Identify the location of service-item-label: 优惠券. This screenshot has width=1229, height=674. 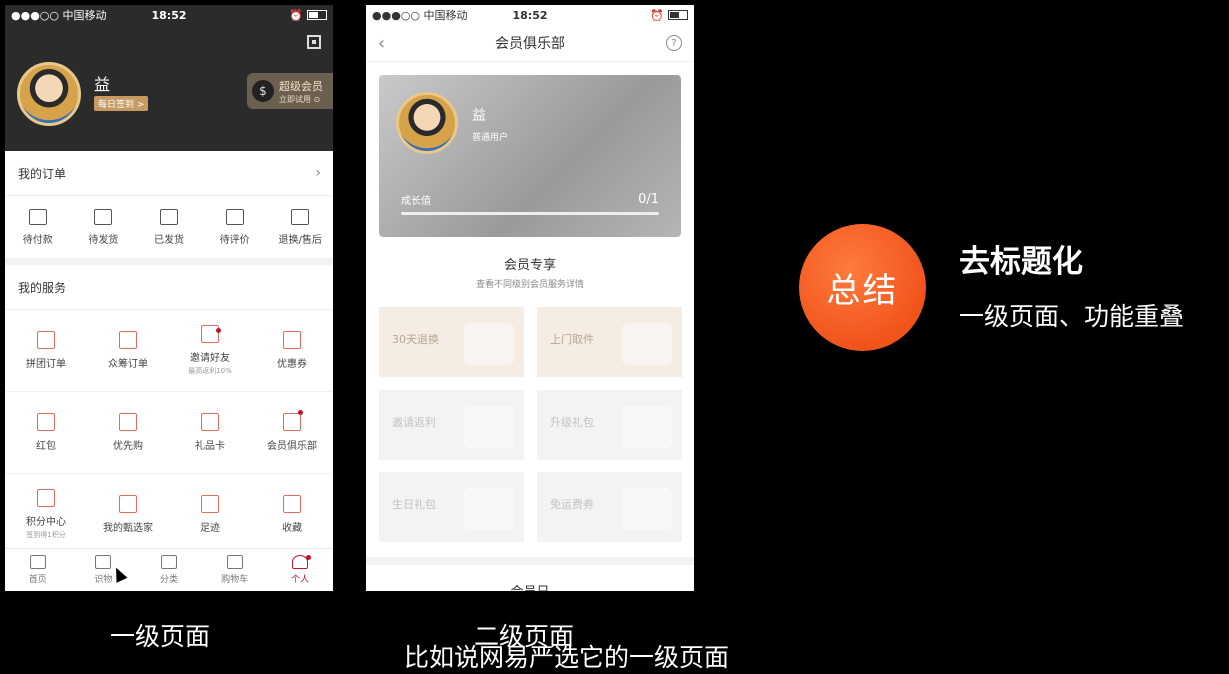
(292, 364).